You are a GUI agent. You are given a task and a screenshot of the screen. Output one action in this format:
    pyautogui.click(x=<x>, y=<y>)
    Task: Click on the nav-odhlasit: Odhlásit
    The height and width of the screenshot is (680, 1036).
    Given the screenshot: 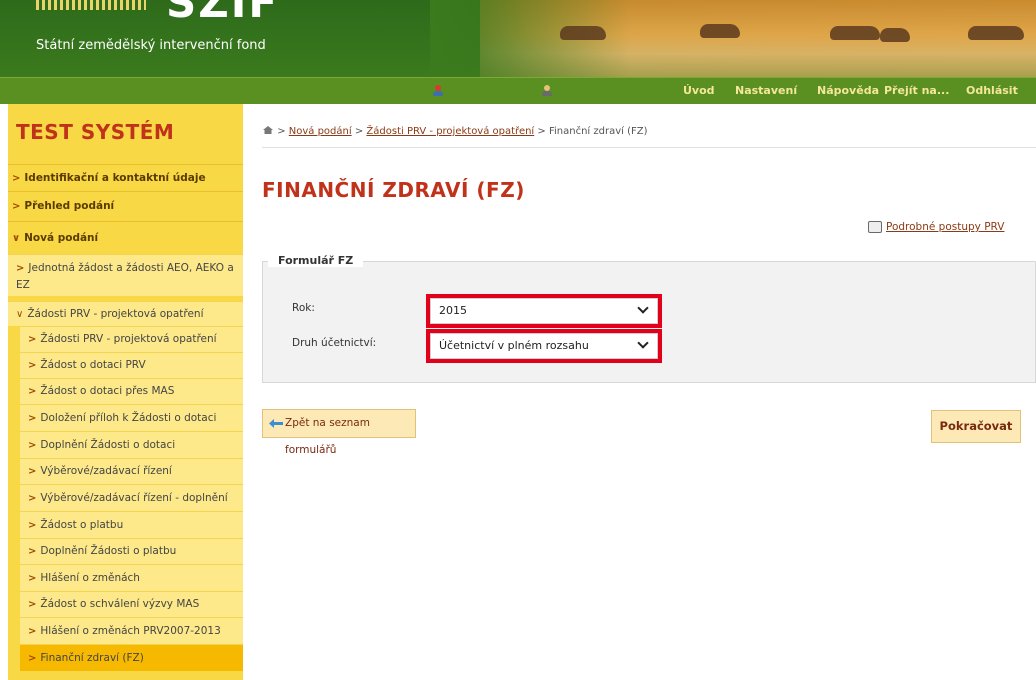 What is the action you would take?
    pyautogui.click(x=992, y=91)
    